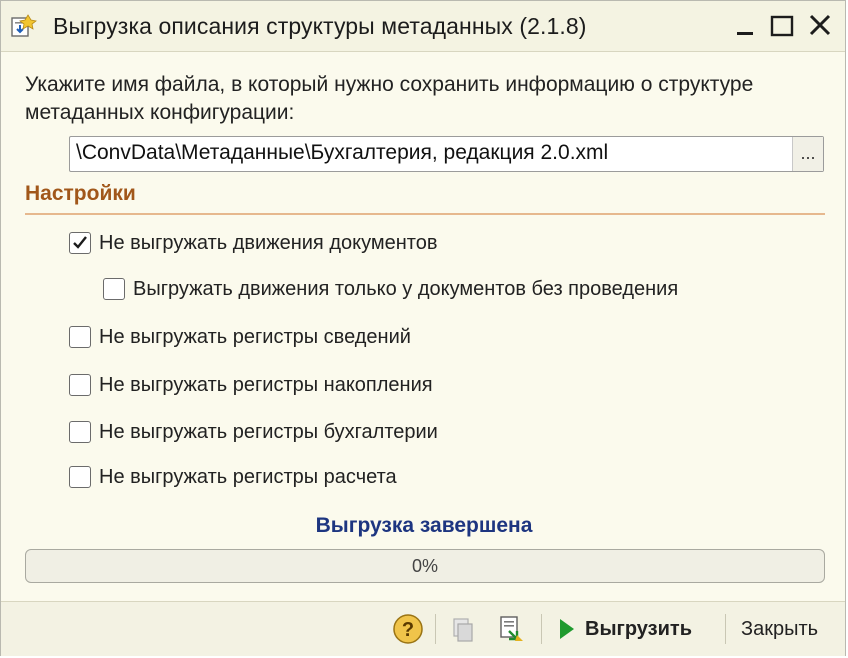  Describe the element at coordinates (745, 33) in the screenshot. I see `minimize-icon` at that location.